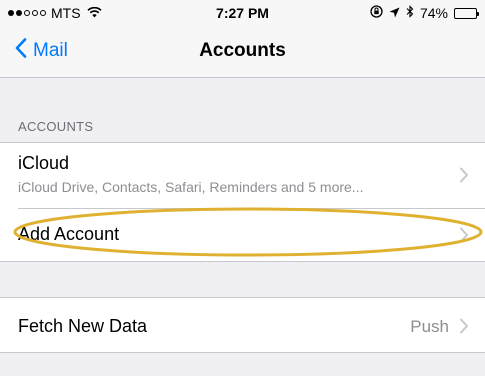  What do you see at coordinates (83, 326) in the screenshot?
I see `fetch-new-data-label: Fetch New Data` at bounding box center [83, 326].